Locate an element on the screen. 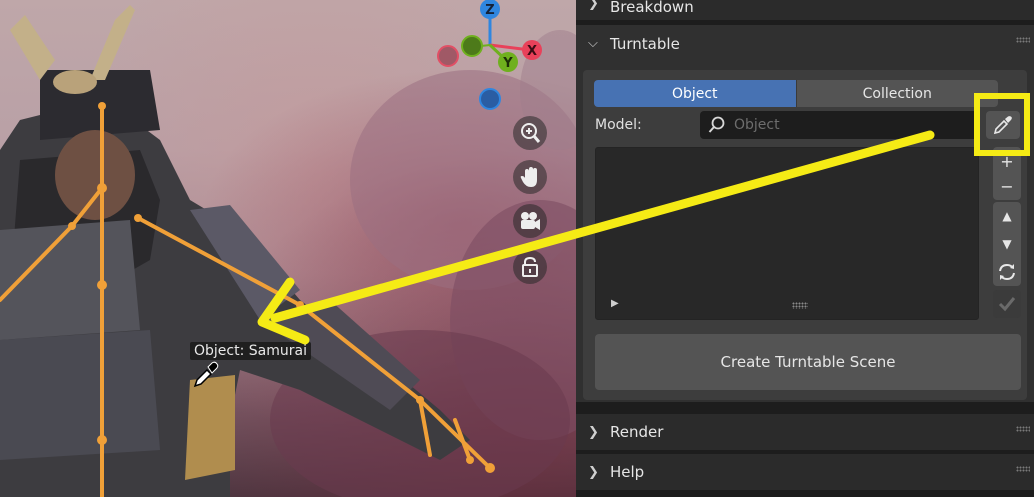 The image size is (1034, 497). section-breakdown: ❯ Breakdown is located at coordinates (805, 10).